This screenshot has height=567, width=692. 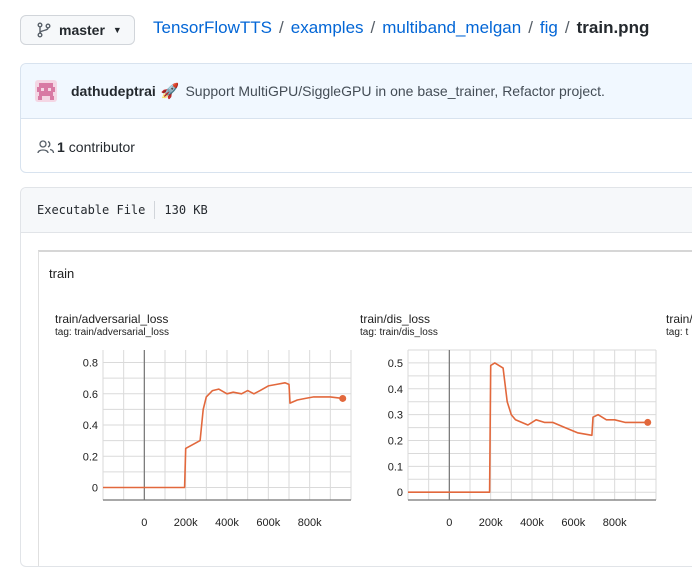 What do you see at coordinates (61, 146) in the screenshot?
I see `contributor-count: 1` at bounding box center [61, 146].